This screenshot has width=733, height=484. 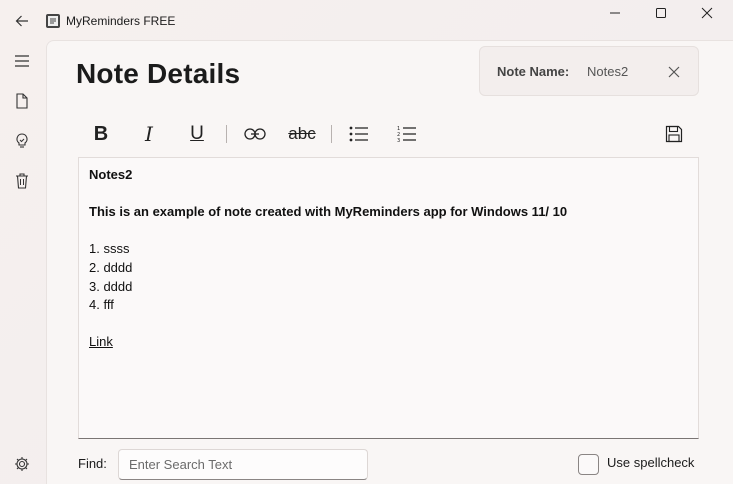 I want to click on close-window-button, so click(x=707, y=13).